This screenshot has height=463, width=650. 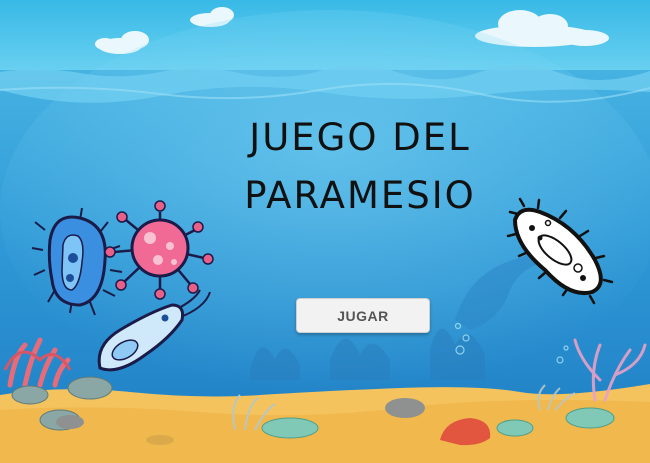 What do you see at coordinates (363, 315) in the screenshot?
I see `play-button: JUGAR` at bounding box center [363, 315].